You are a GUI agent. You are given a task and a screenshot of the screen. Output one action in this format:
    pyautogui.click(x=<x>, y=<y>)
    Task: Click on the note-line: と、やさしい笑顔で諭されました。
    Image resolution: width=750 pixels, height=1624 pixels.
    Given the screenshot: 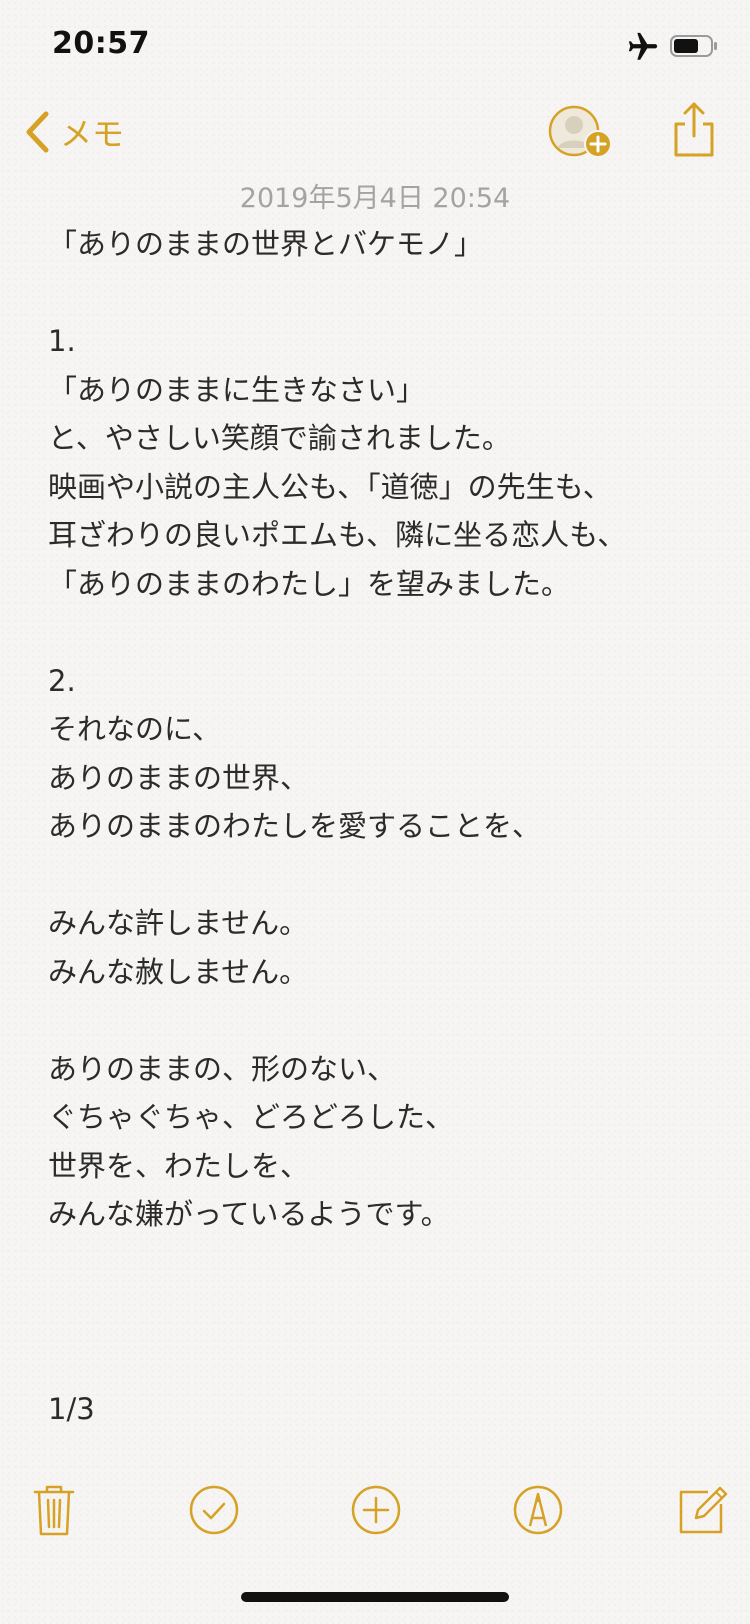 What is the action you would take?
    pyautogui.click(x=279, y=438)
    